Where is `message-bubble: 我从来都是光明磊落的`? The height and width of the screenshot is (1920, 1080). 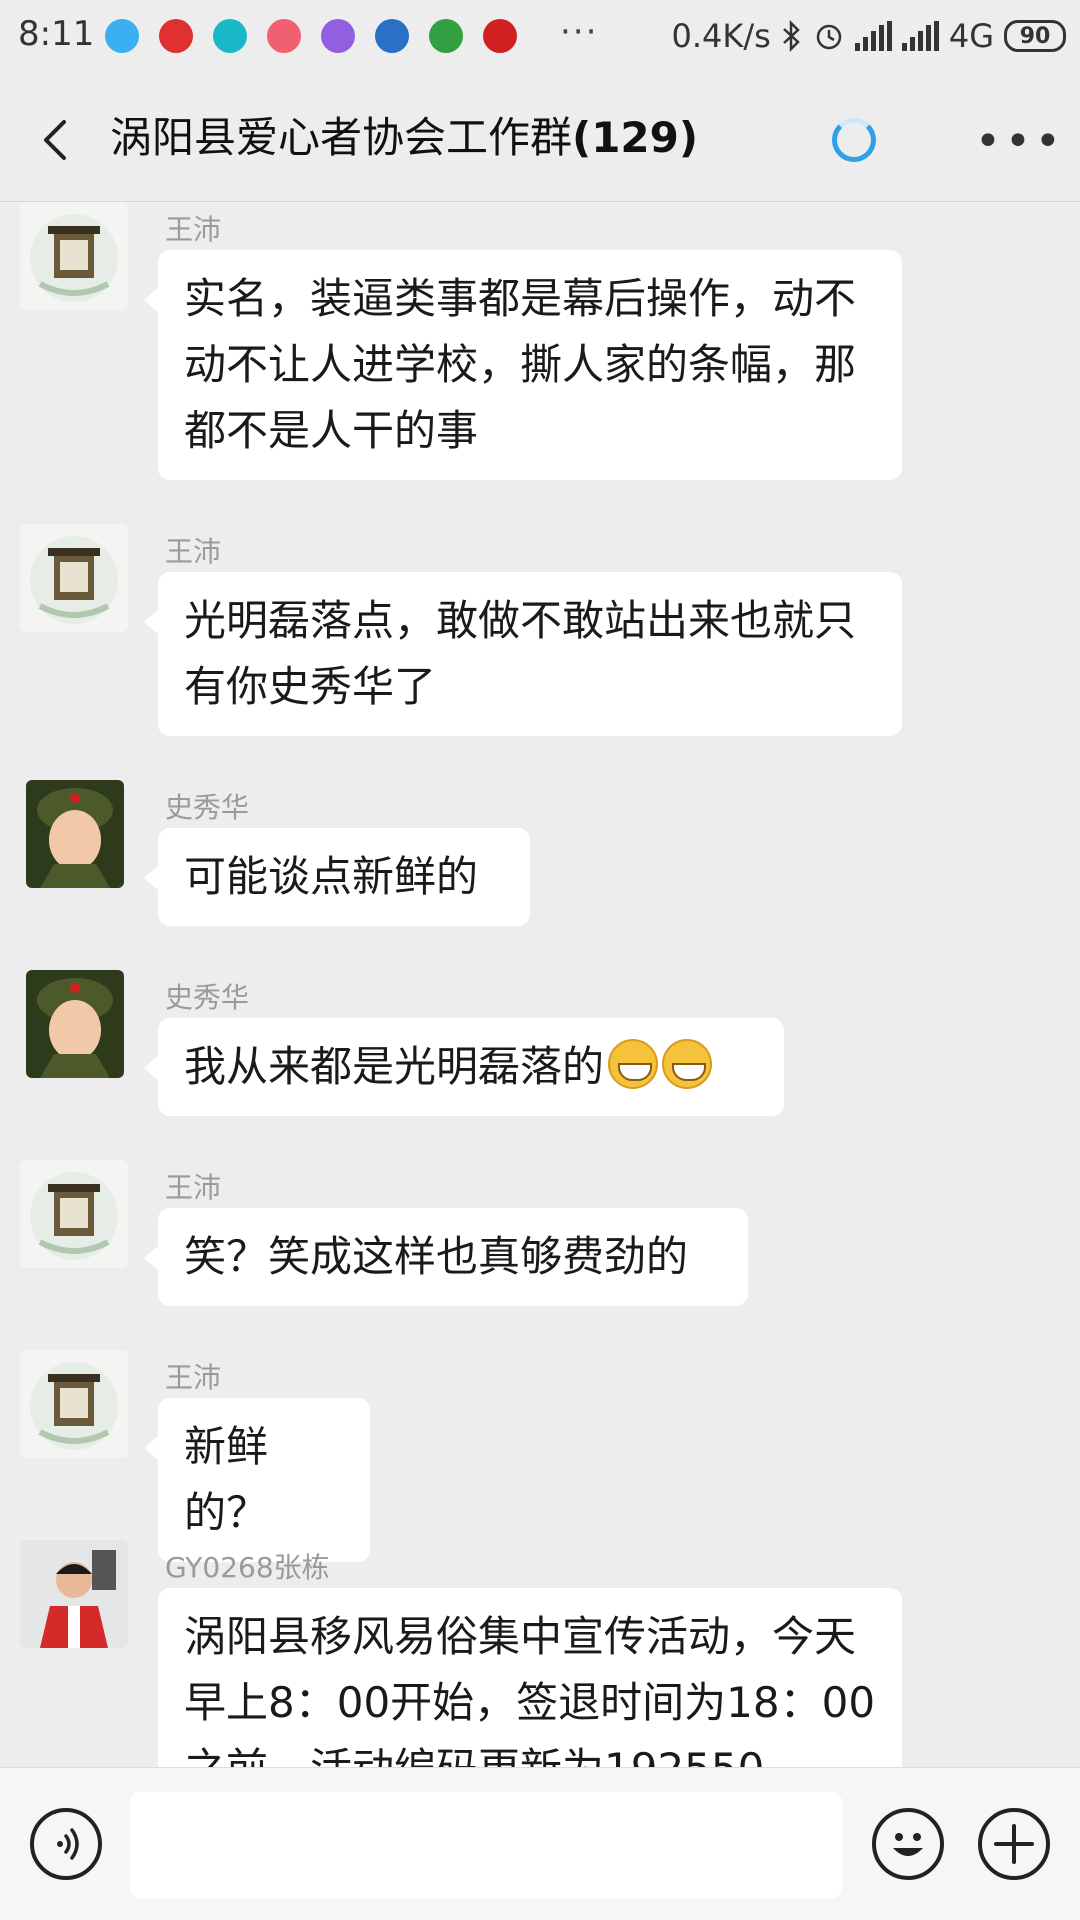 message-bubble: 我从来都是光明磊落的 is located at coordinates (464, 1067).